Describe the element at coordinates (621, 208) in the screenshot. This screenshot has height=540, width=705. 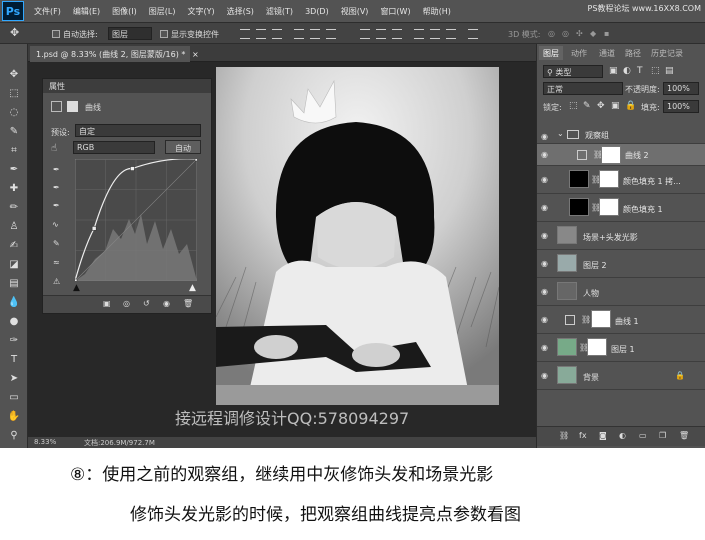
I see `layer-row-fill: ◉ ⛓ 颜色填充 1` at that location.